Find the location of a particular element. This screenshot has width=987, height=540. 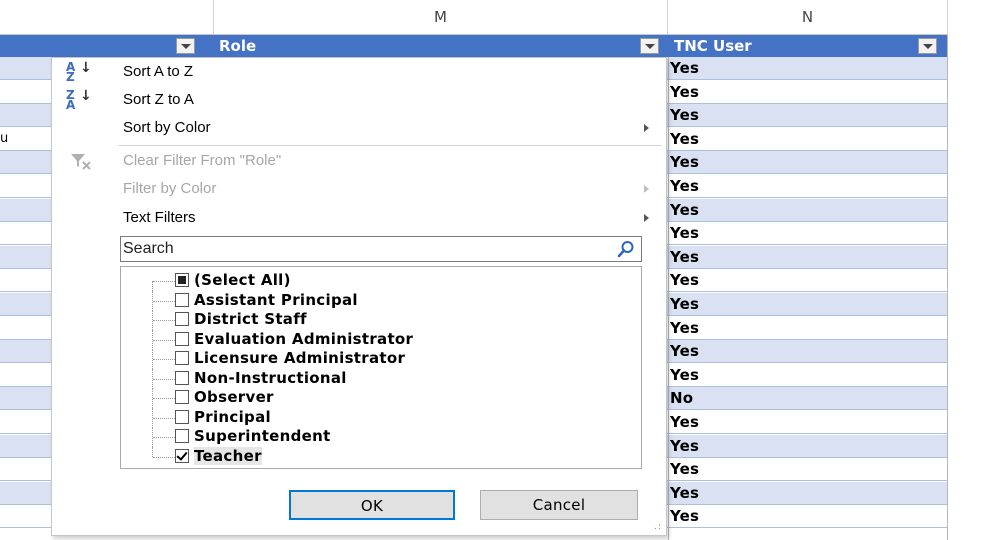

menu-item-sort-a-to-z: AZ ↓ Sort A to Z is located at coordinates (359, 72).